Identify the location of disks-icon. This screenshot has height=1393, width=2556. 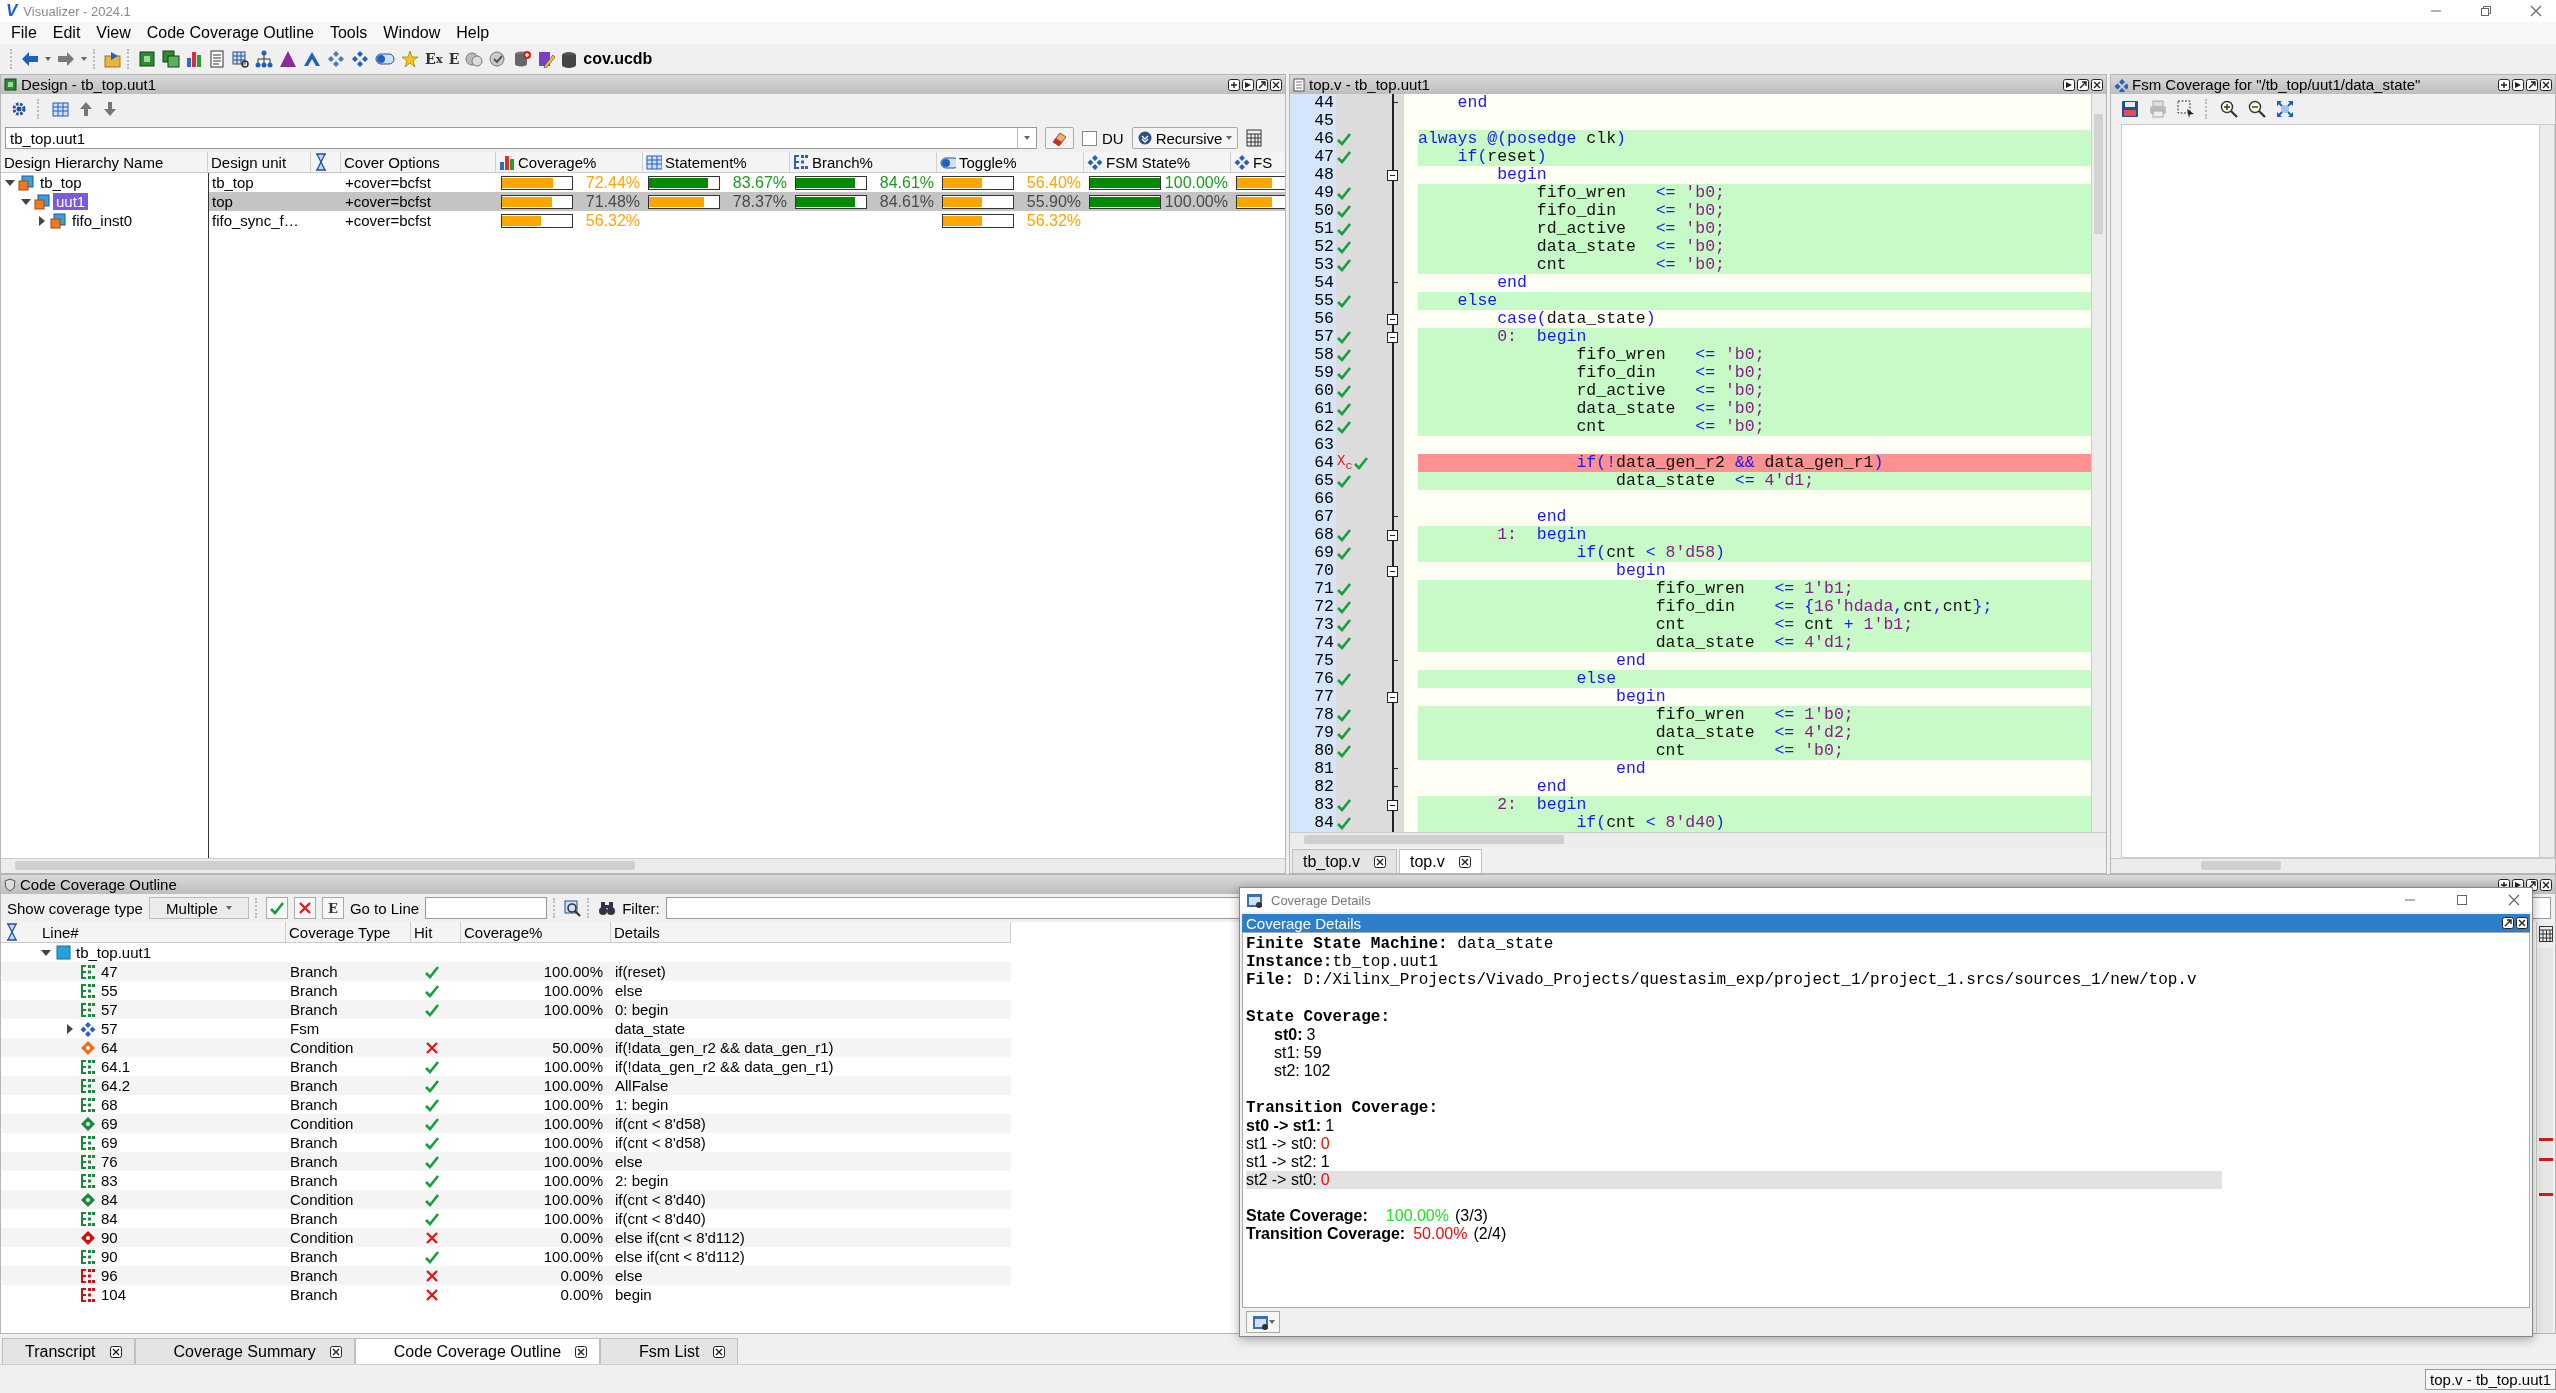
(474, 59).